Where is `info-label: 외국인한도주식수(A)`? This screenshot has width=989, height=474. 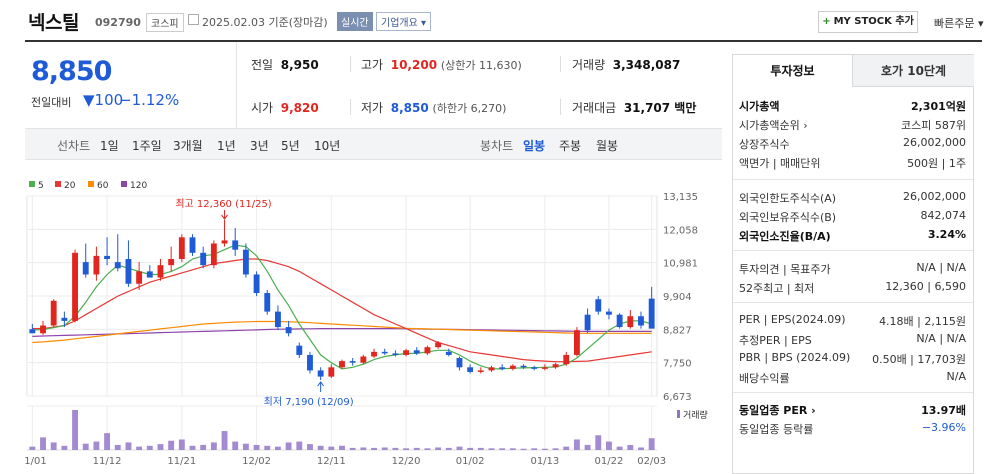
info-label: 외국인한도주식수(A) is located at coordinates (788, 198).